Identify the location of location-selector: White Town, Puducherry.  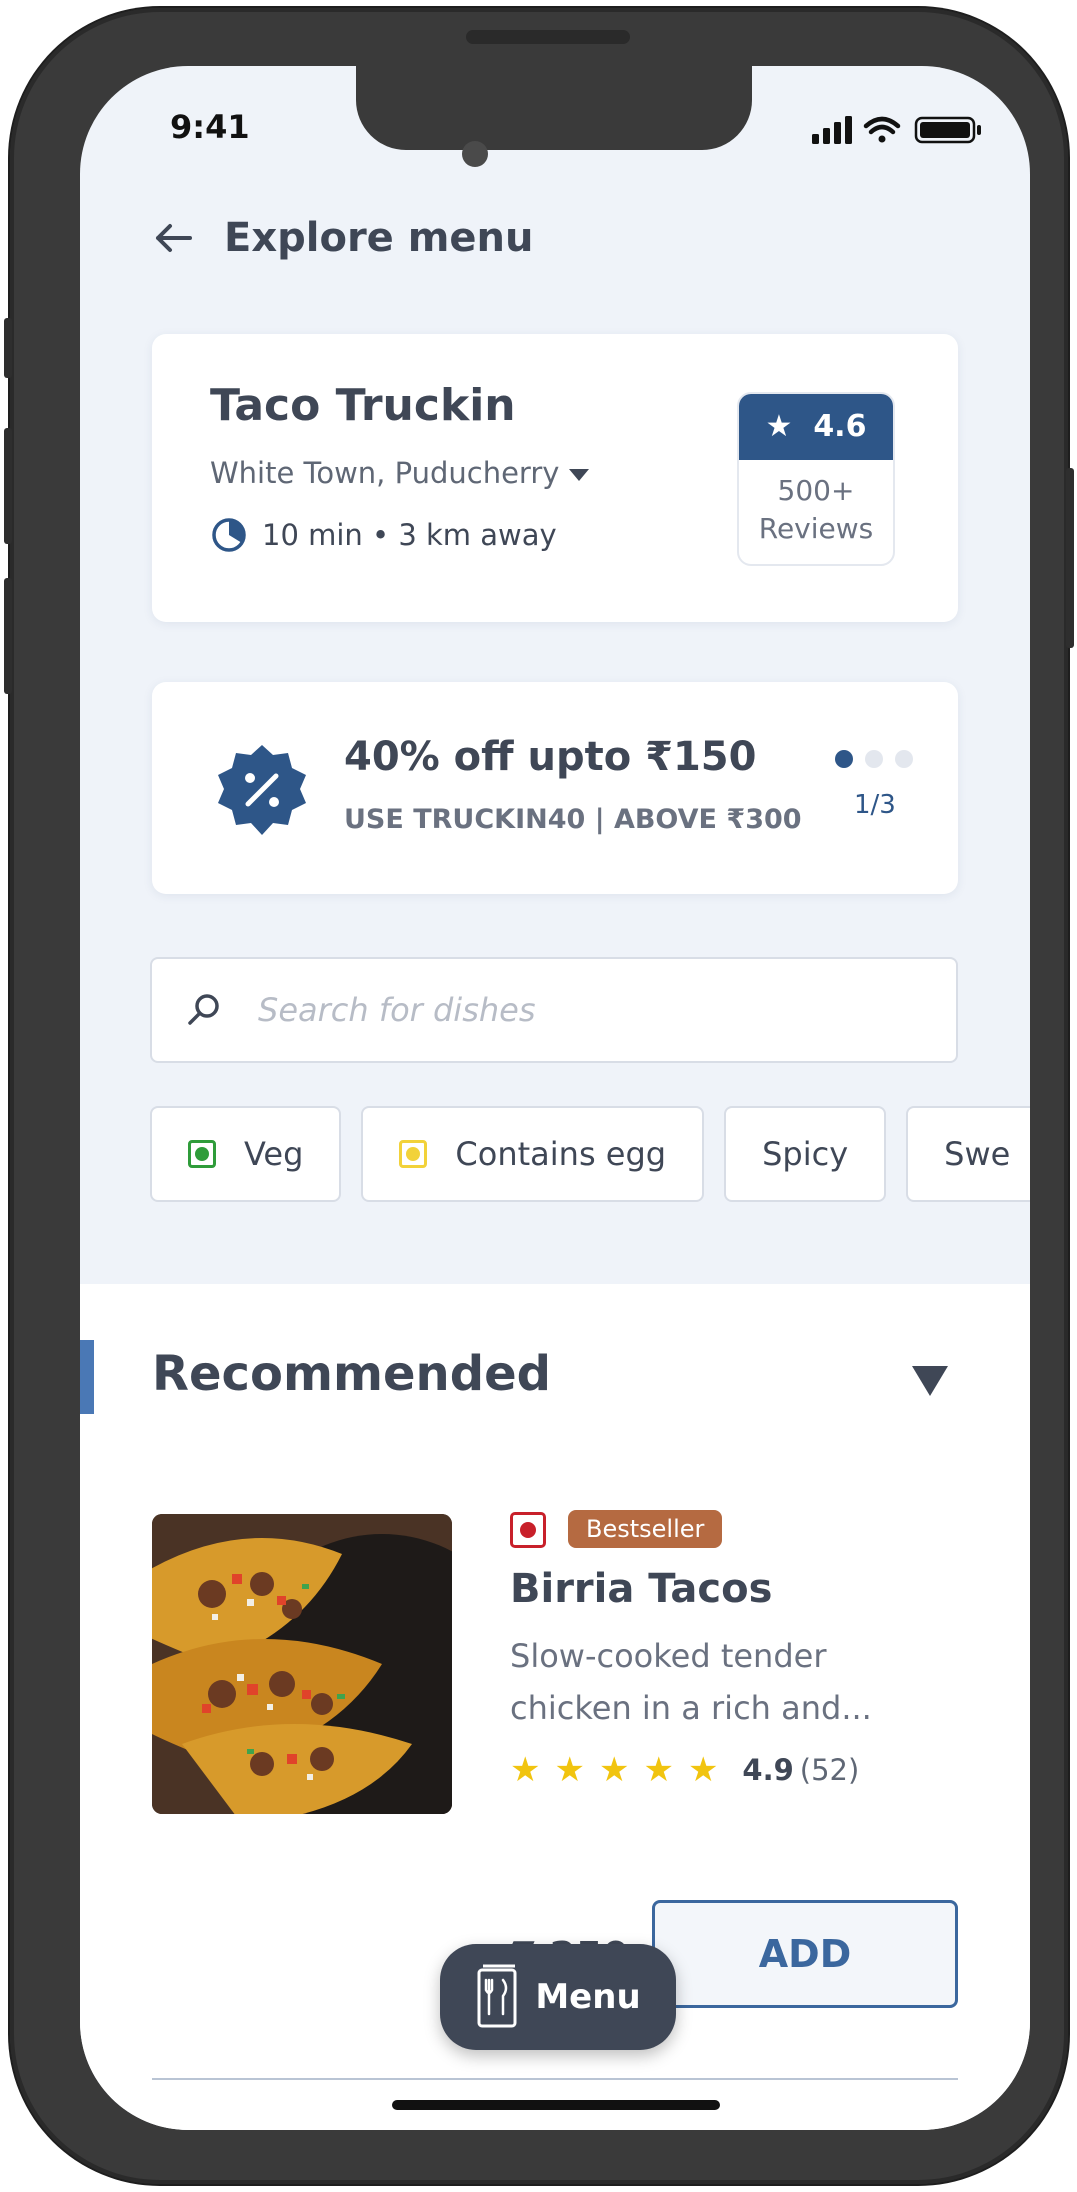
(400, 473).